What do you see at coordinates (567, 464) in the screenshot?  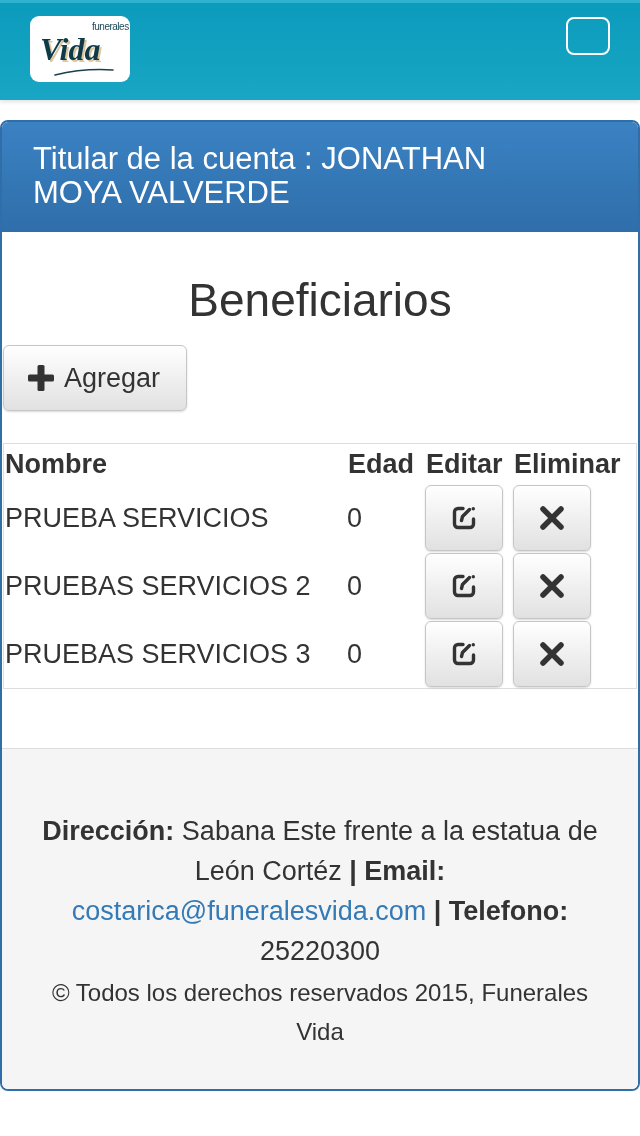 I see `column-header: Eliminar` at bounding box center [567, 464].